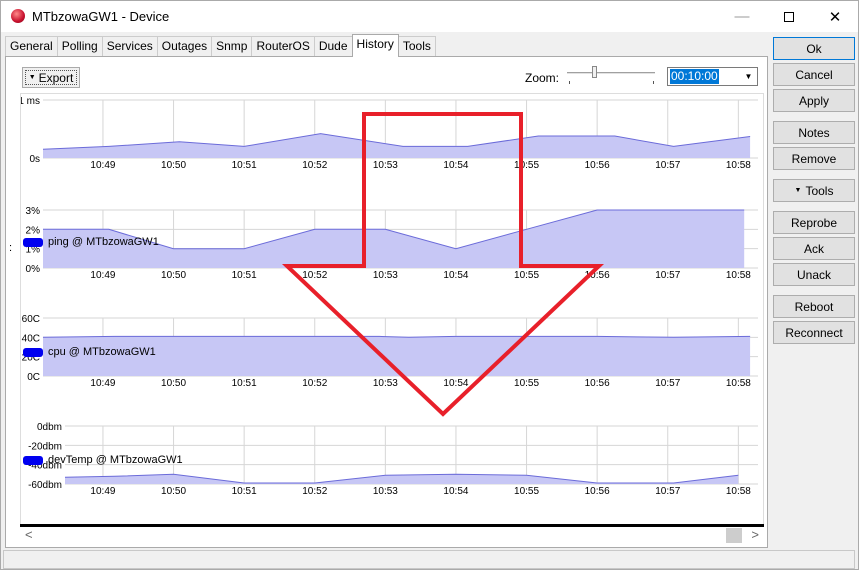 The height and width of the screenshot is (570, 859). I want to click on legend-label: cpu @ MTbzowaGW1, so click(102, 352).